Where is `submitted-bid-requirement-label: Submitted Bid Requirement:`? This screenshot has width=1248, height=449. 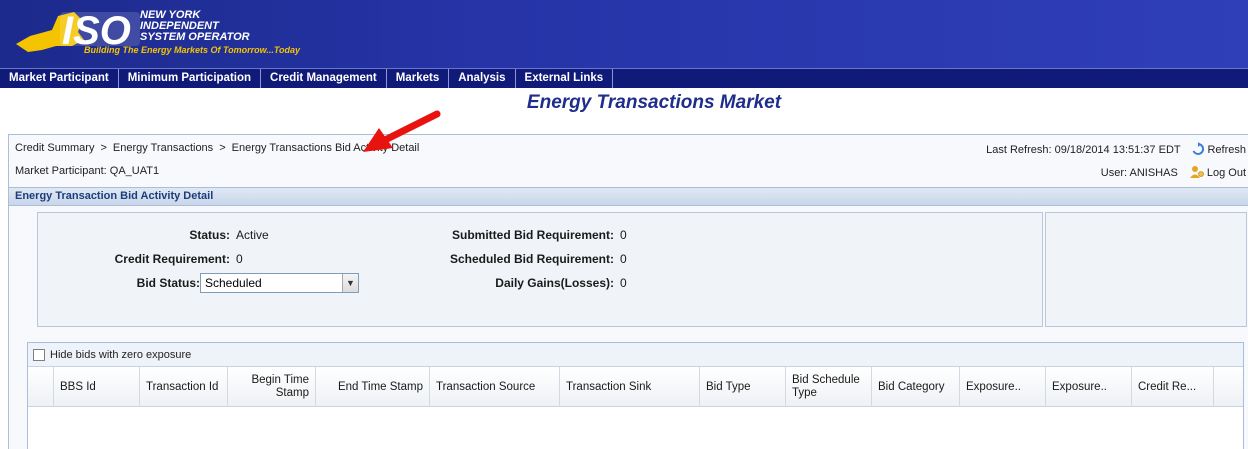 submitted-bid-requirement-label: Submitted Bid Requirement: is located at coordinates (532, 235).